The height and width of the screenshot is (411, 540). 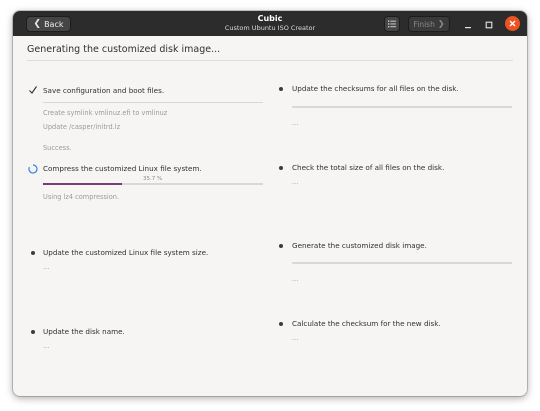 I want to click on step-detail: Create symlink vmlinuz.efi to vmlinuz, so click(x=105, y=113).